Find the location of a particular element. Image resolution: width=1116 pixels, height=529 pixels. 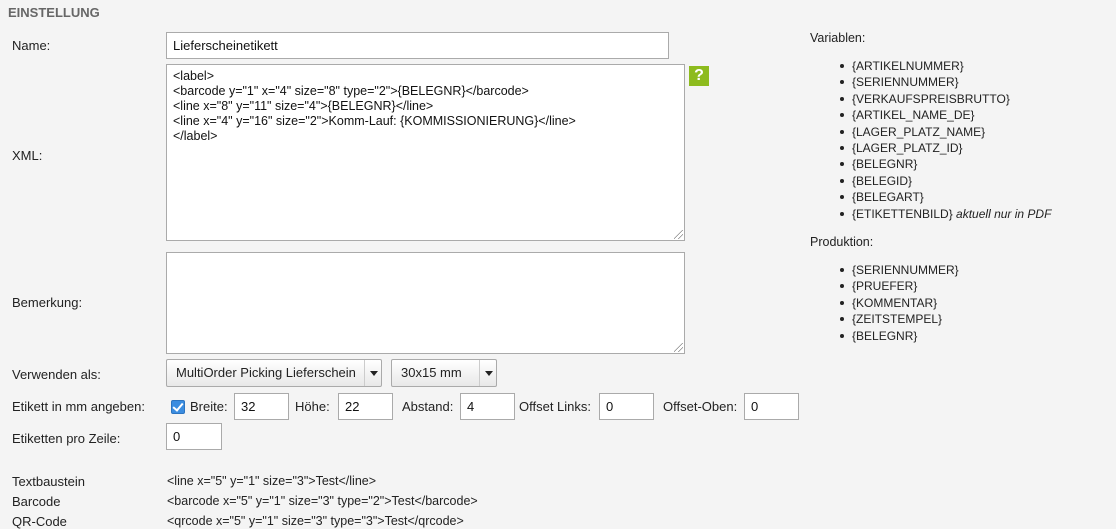

bemerkung-label: Bemerkung: is located at coordinates (47, 302).